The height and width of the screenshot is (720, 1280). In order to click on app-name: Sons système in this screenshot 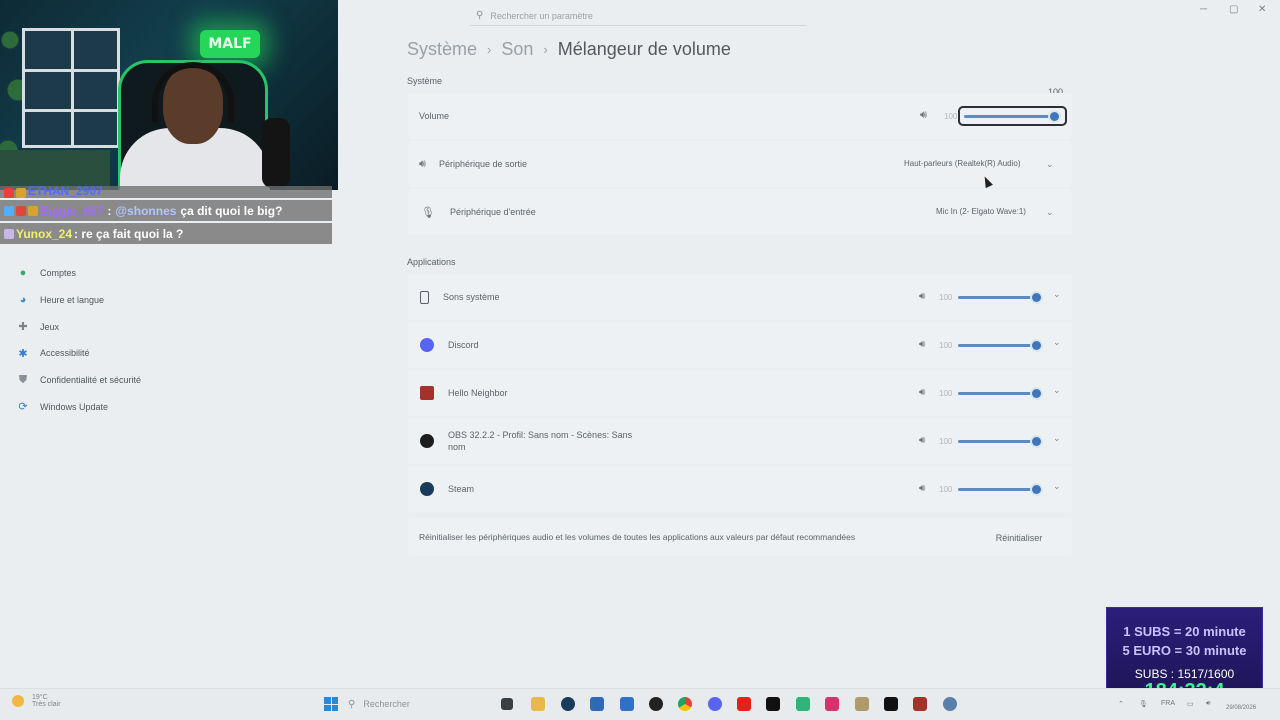, I will do `click(471, 297)`.